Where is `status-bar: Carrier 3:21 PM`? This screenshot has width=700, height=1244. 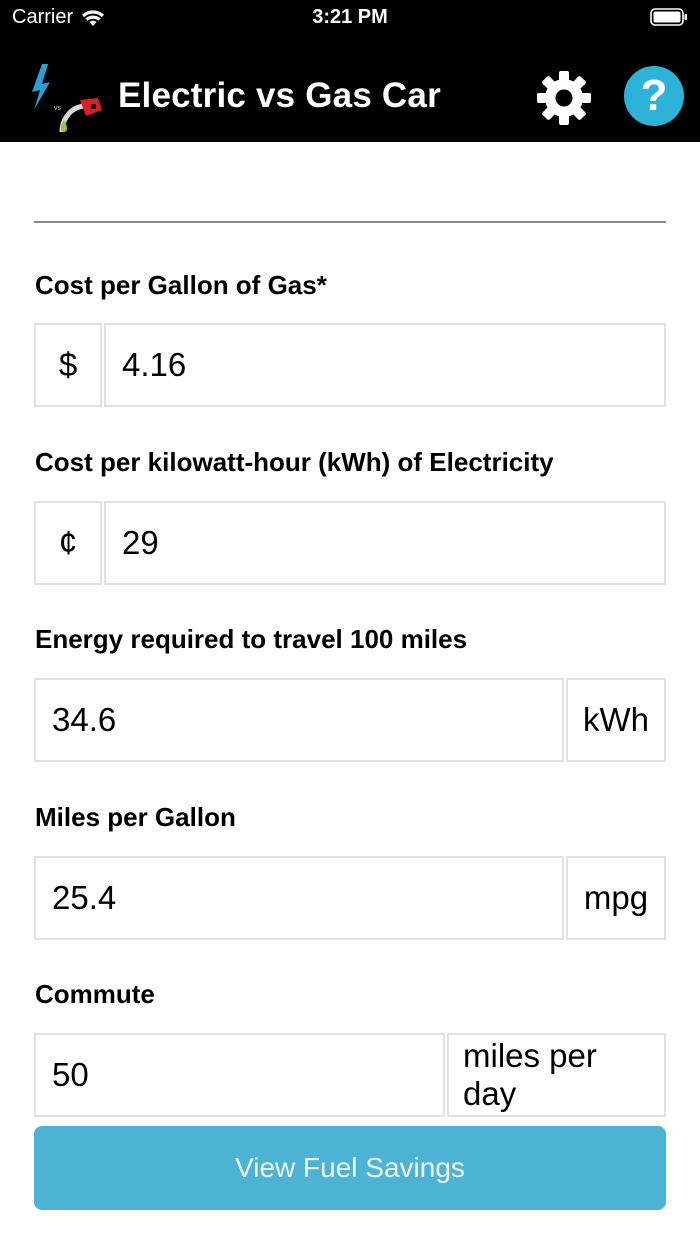 status-bar: Carrier 3:21 PM is located at coordinates (350, 18).